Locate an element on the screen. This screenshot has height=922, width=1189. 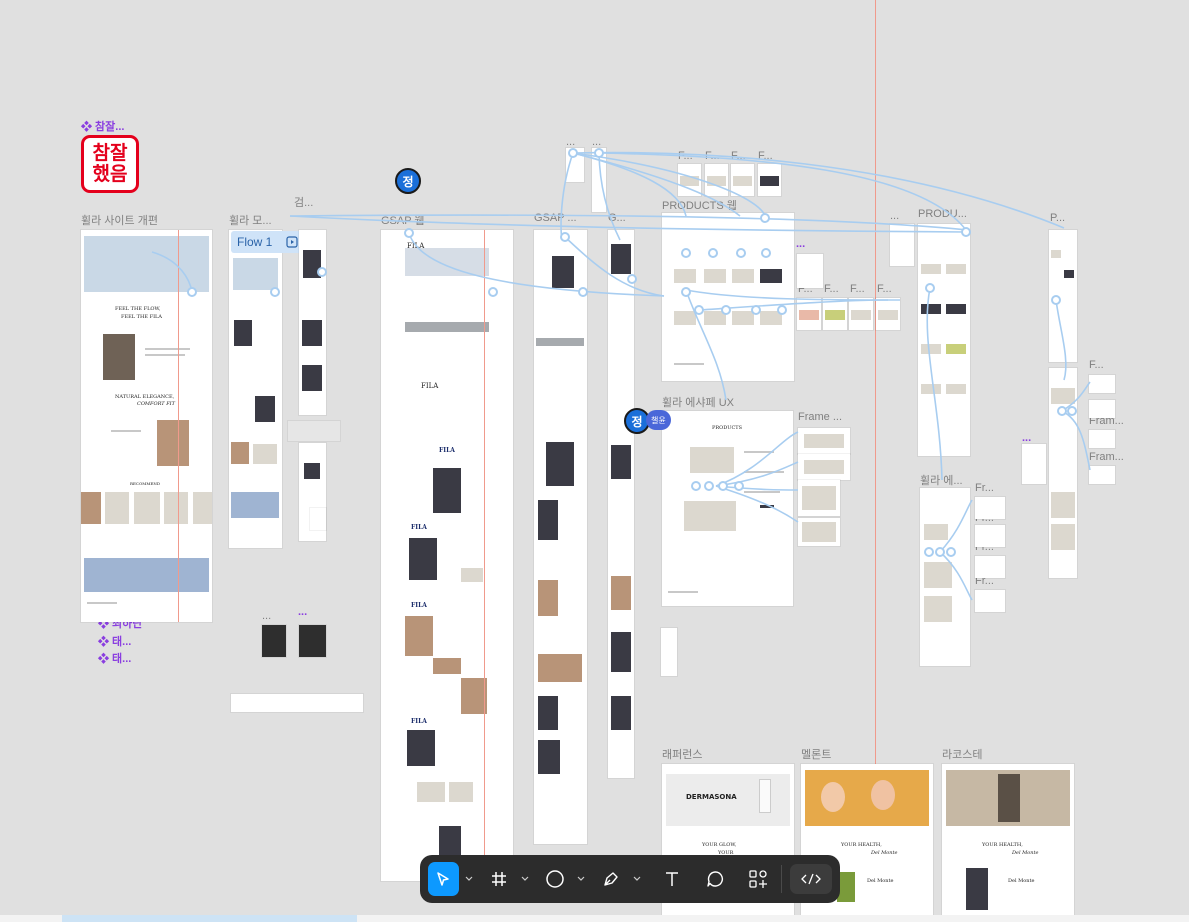
code-brackets-icon is located at coordinates (811, 879).